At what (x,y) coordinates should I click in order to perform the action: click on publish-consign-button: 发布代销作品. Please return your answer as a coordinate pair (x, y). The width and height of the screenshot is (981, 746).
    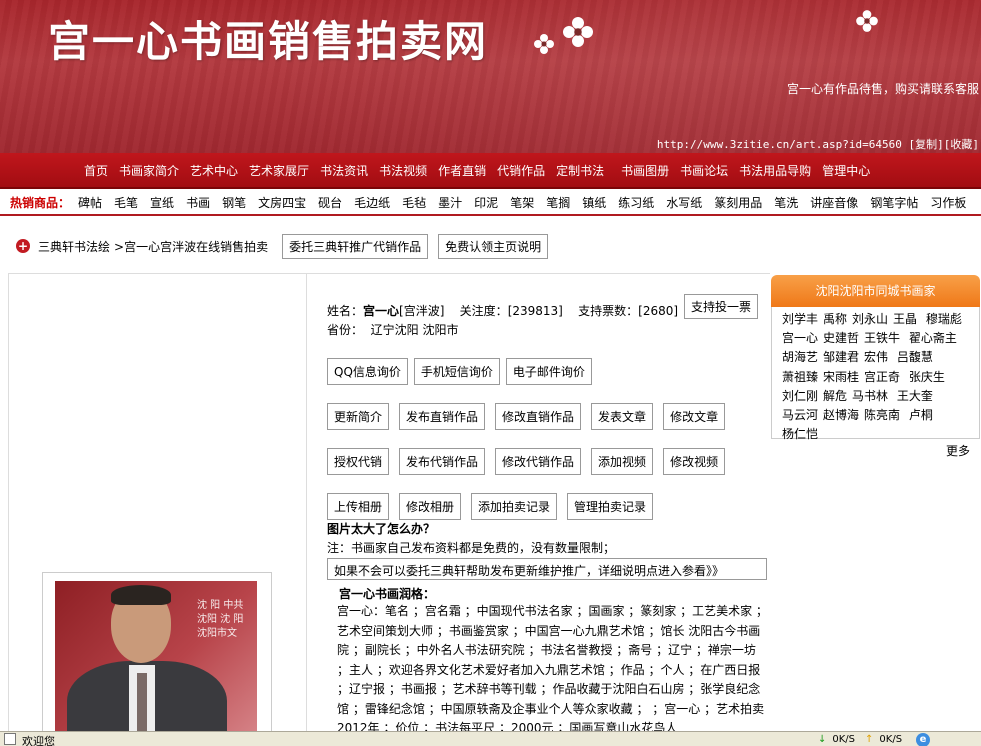
    Looking at the image, I should click on (442, 461).